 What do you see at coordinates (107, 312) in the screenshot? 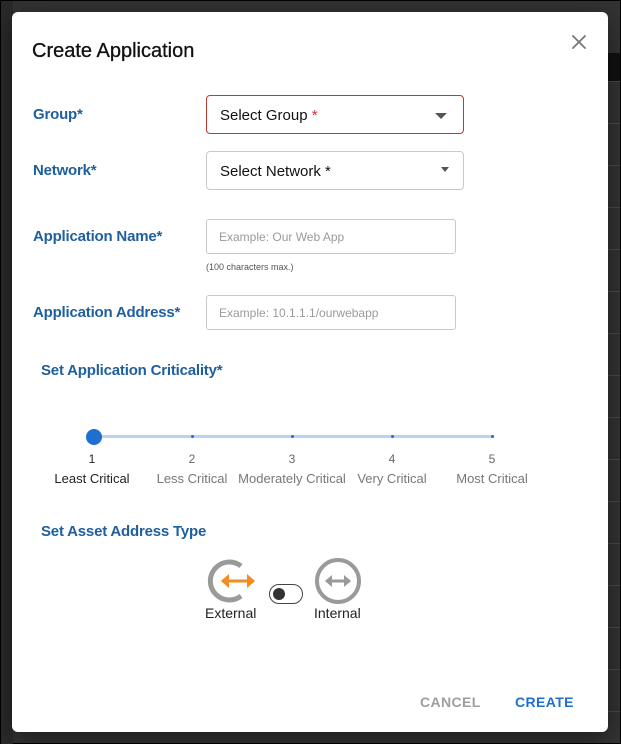
I see `application-address-label: Application Address*` at bounding box center [107, 312].